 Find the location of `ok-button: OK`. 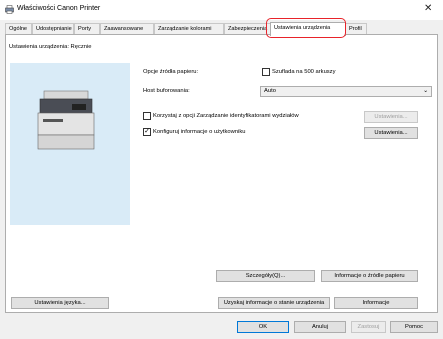

ok-button: OK is located at coordinates (263, 327).